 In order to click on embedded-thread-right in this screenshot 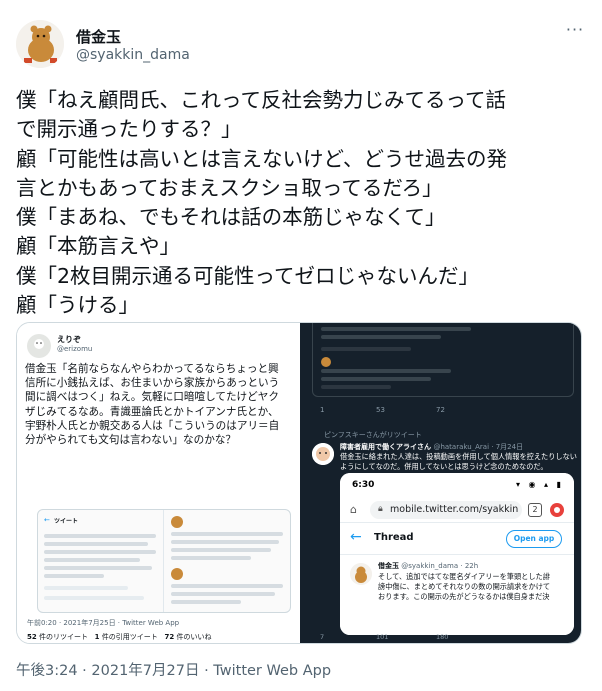, I will do `click(227, 561)`.